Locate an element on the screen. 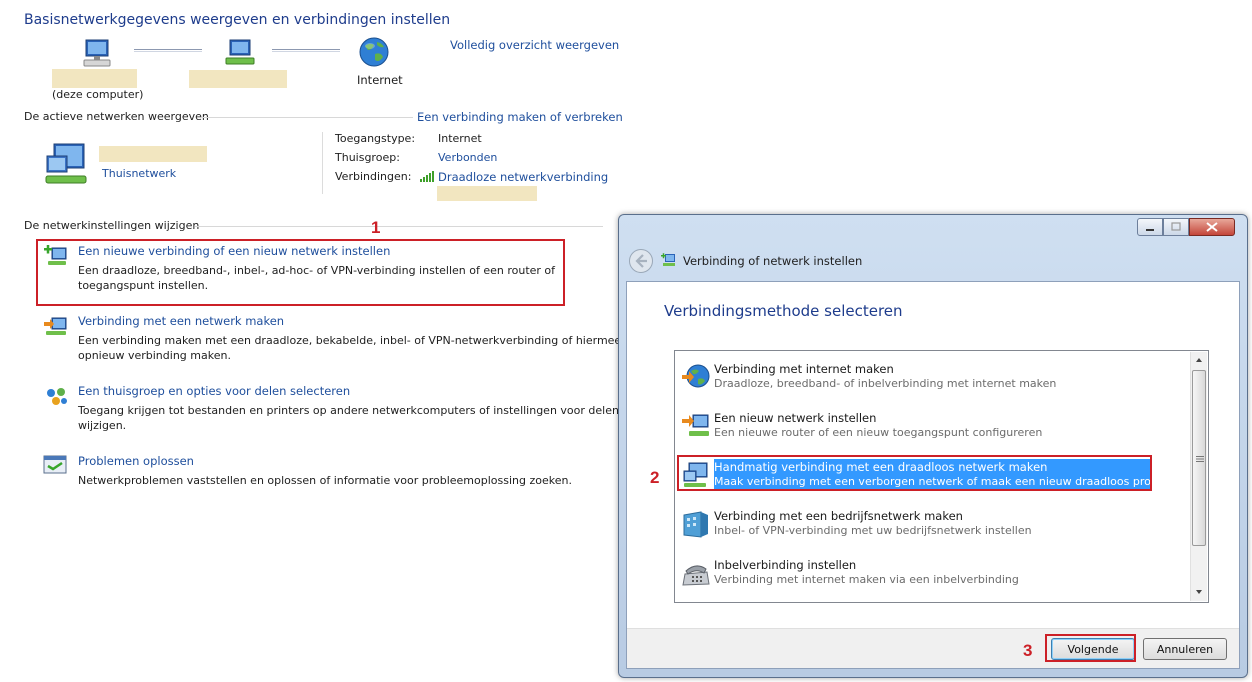 Image resolution: width=1252 pixels, height=682 pixels. network-setup-icon is located at coordinates (669, 260).